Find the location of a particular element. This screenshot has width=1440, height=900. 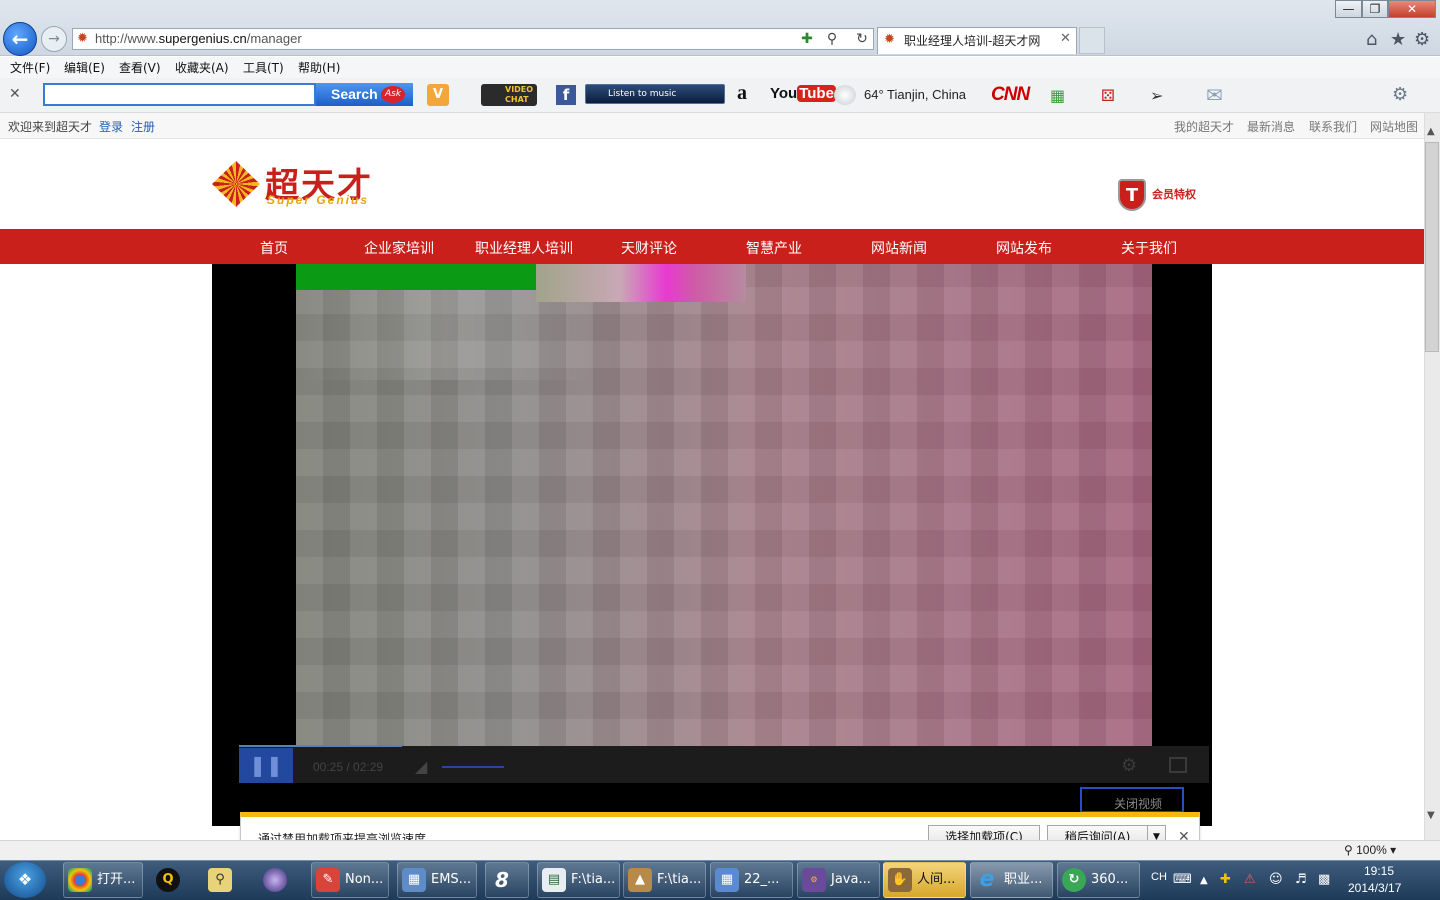

handshake-icon: ✋ is located at coordinates (900, 880).